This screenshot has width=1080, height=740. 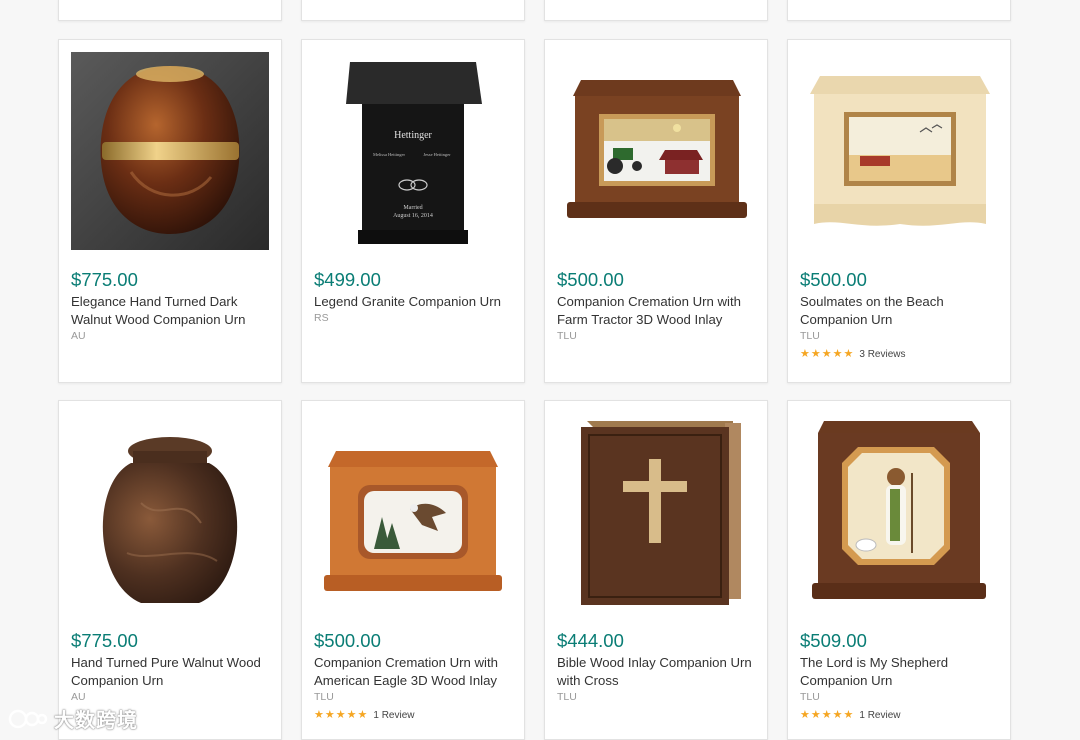 I want to click on walnut-urn-image, so click(x=170, y=151).